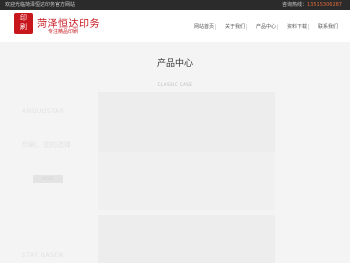 Image resolution: width=350 pixels, height=263 pixels. I want to click on nav-about: 关于我们, so click(235, 27).